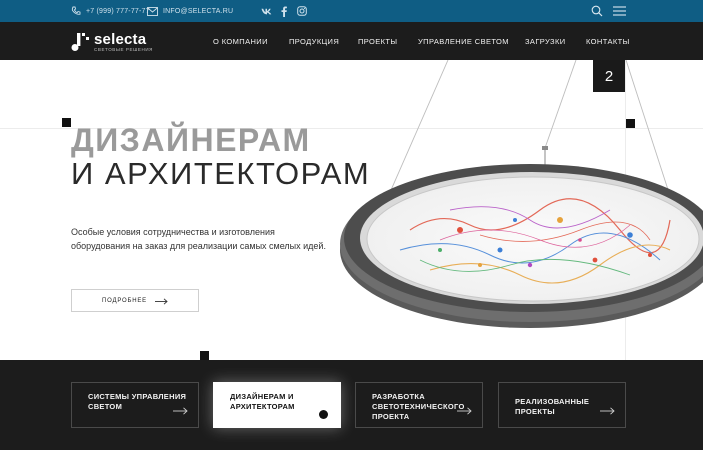 This screenshot has width=703, height=450. I want to click on logo-mark-icon, so click(81, 42).